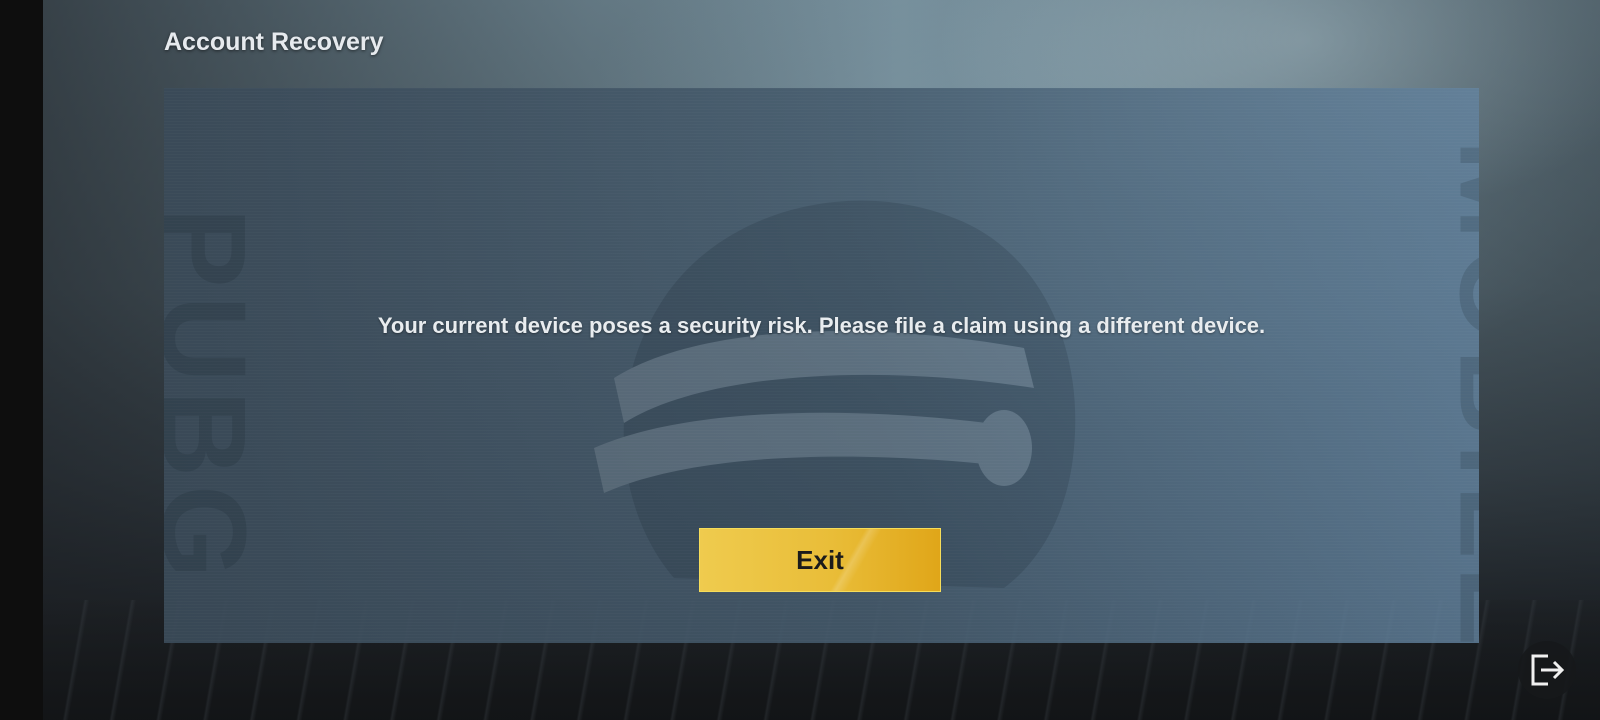 The image size is (1600, 720). Describe the element at coordinates (1456, 391) in the screenshot. I see `watermark-right: MOBILE` at that location.